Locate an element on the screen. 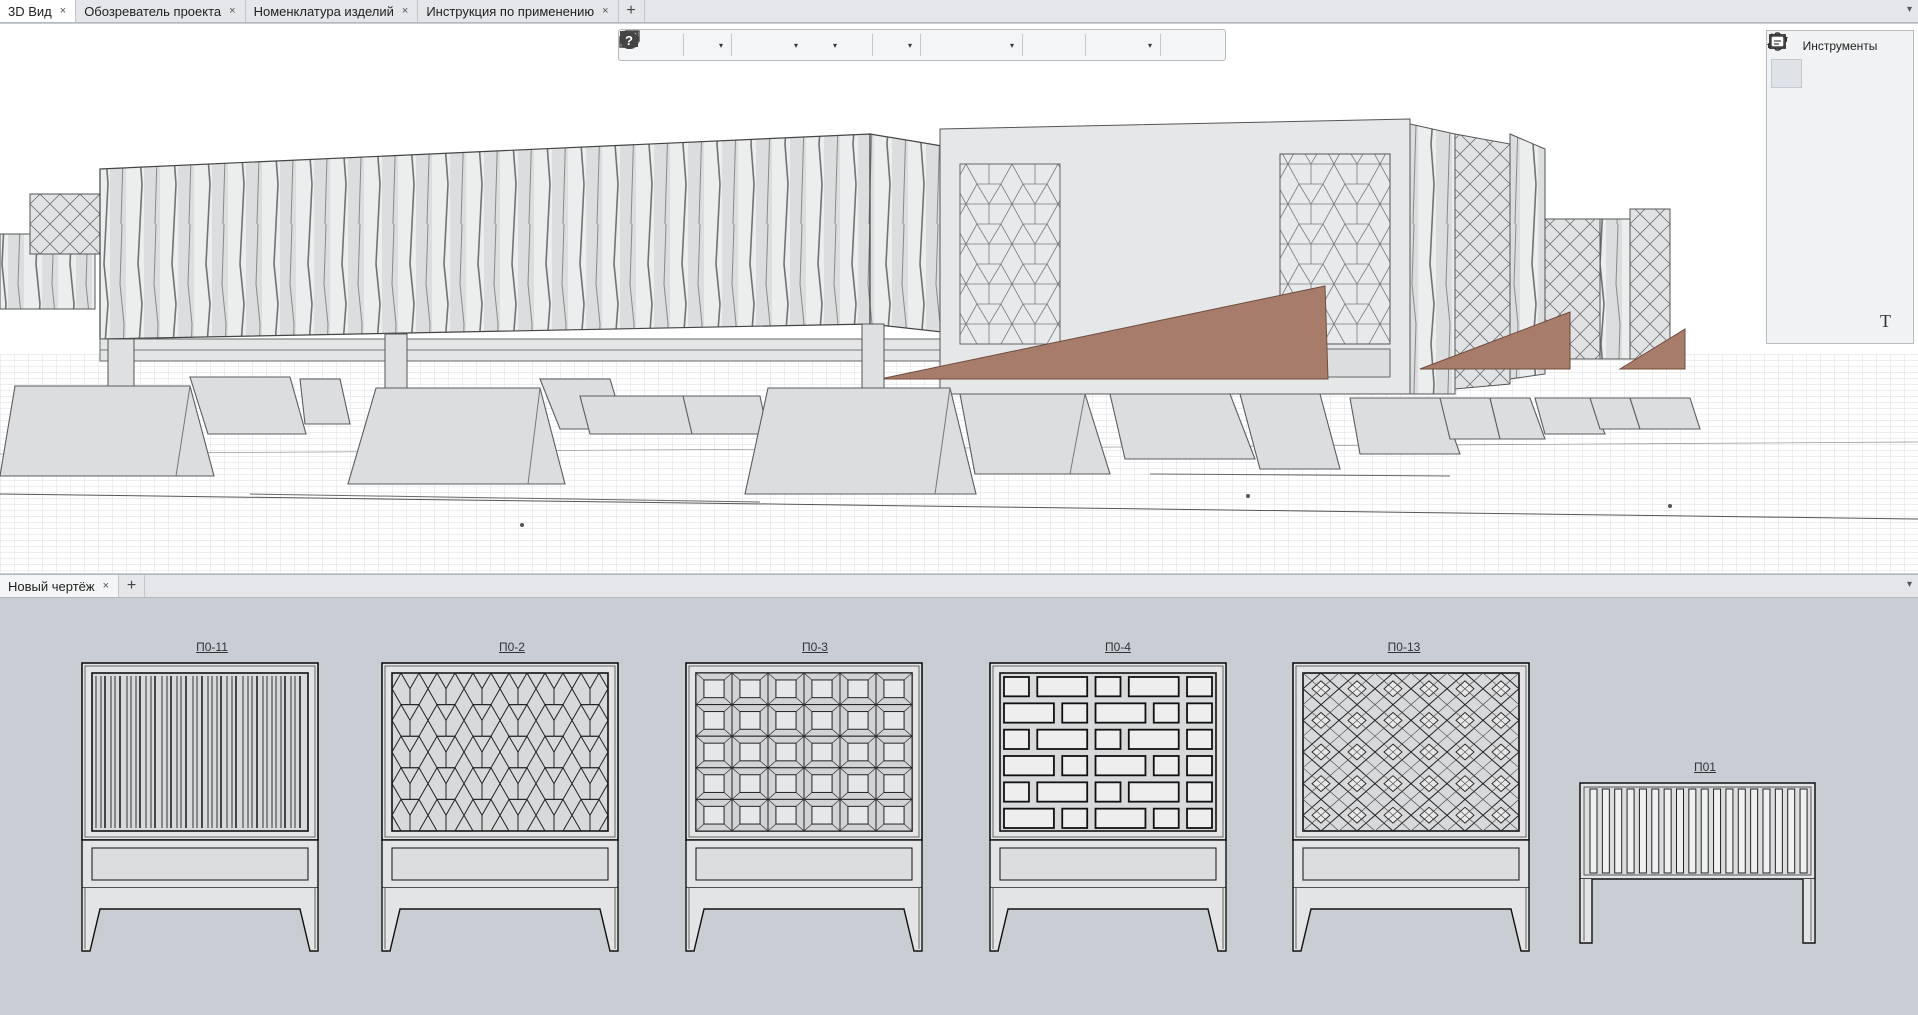 The height and width of the screenshot is (1015, 1918). mesh-icon is located at coordinates (1802, 170).